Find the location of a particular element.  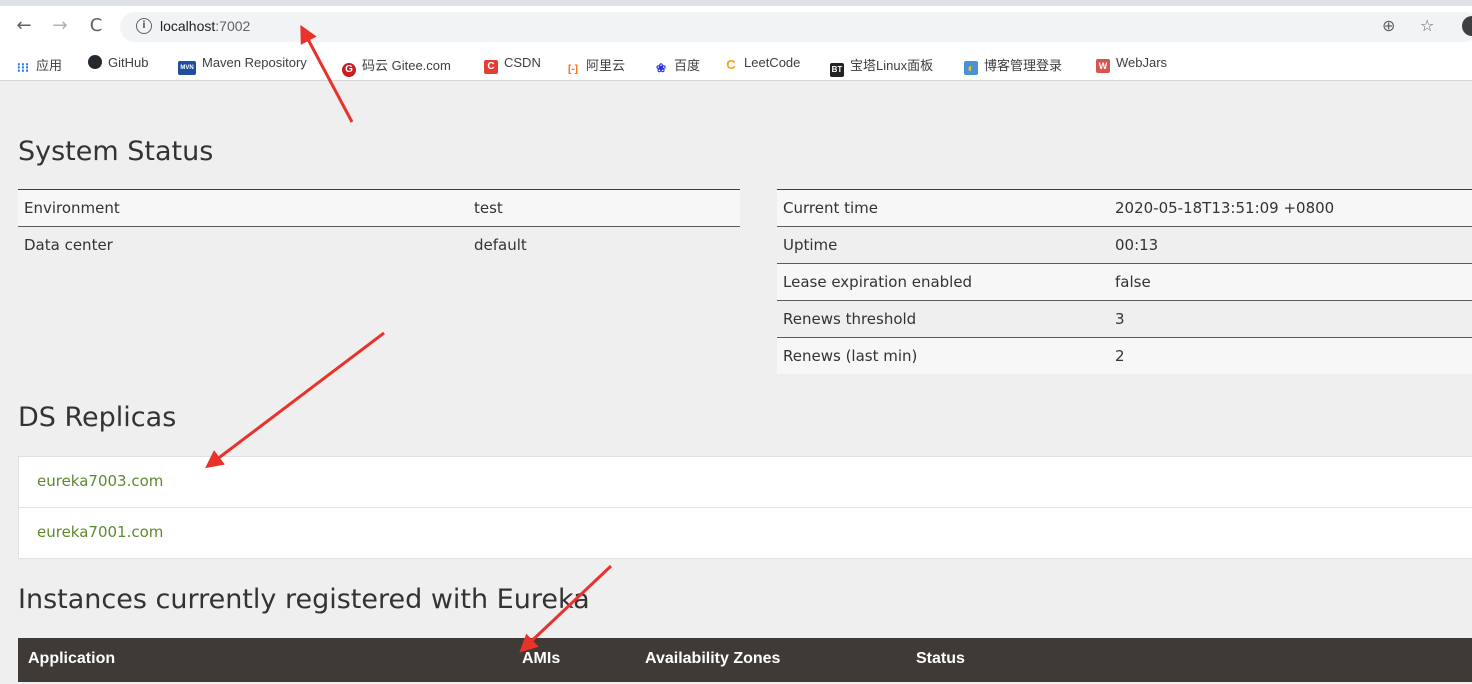

url-host: localhost is located at coordinates (188, 26).